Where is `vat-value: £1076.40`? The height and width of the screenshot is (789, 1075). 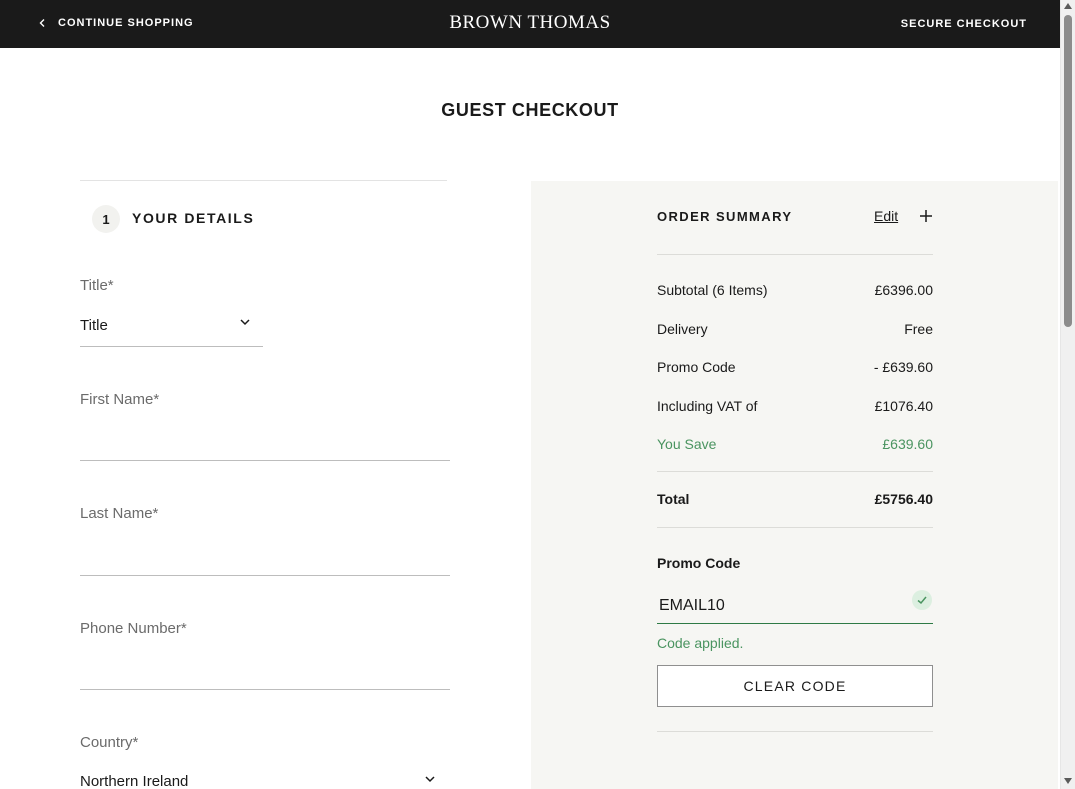
vat-value: £1076.40 is located at coordinates (903, 406).